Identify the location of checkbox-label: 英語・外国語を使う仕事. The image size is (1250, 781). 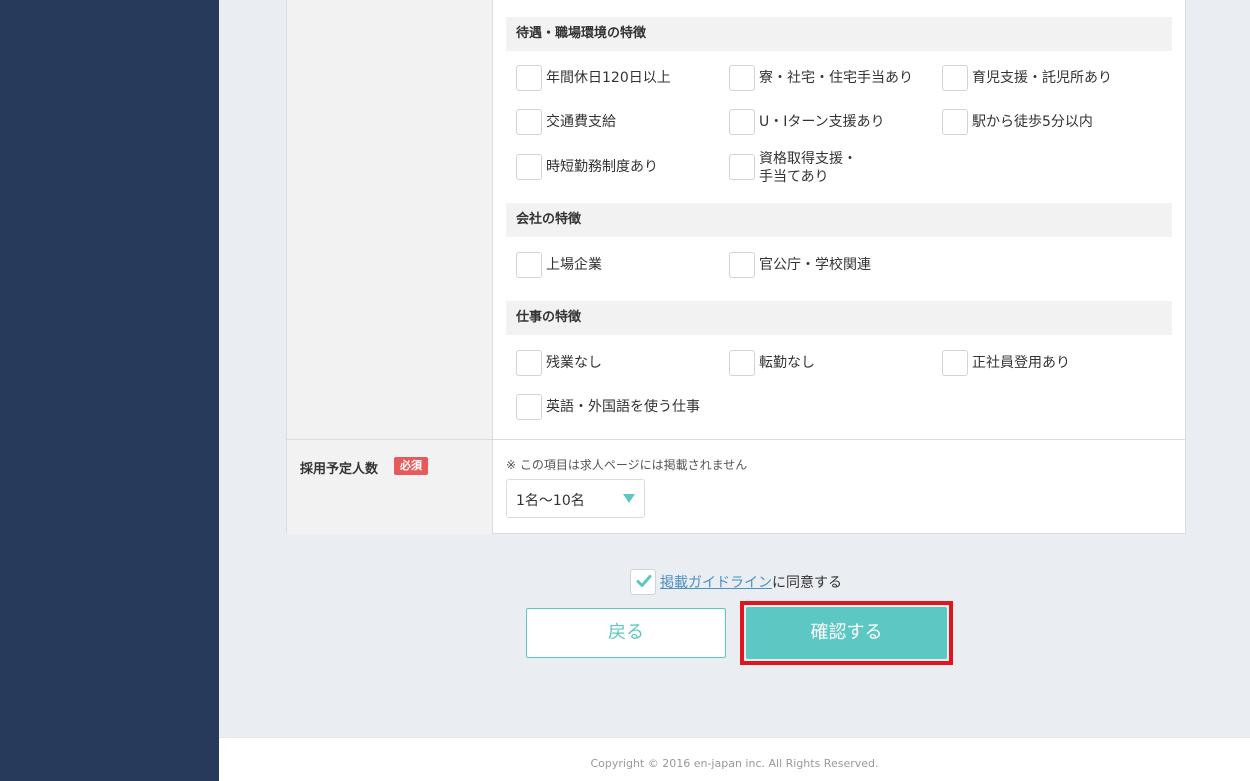
(623, 407).